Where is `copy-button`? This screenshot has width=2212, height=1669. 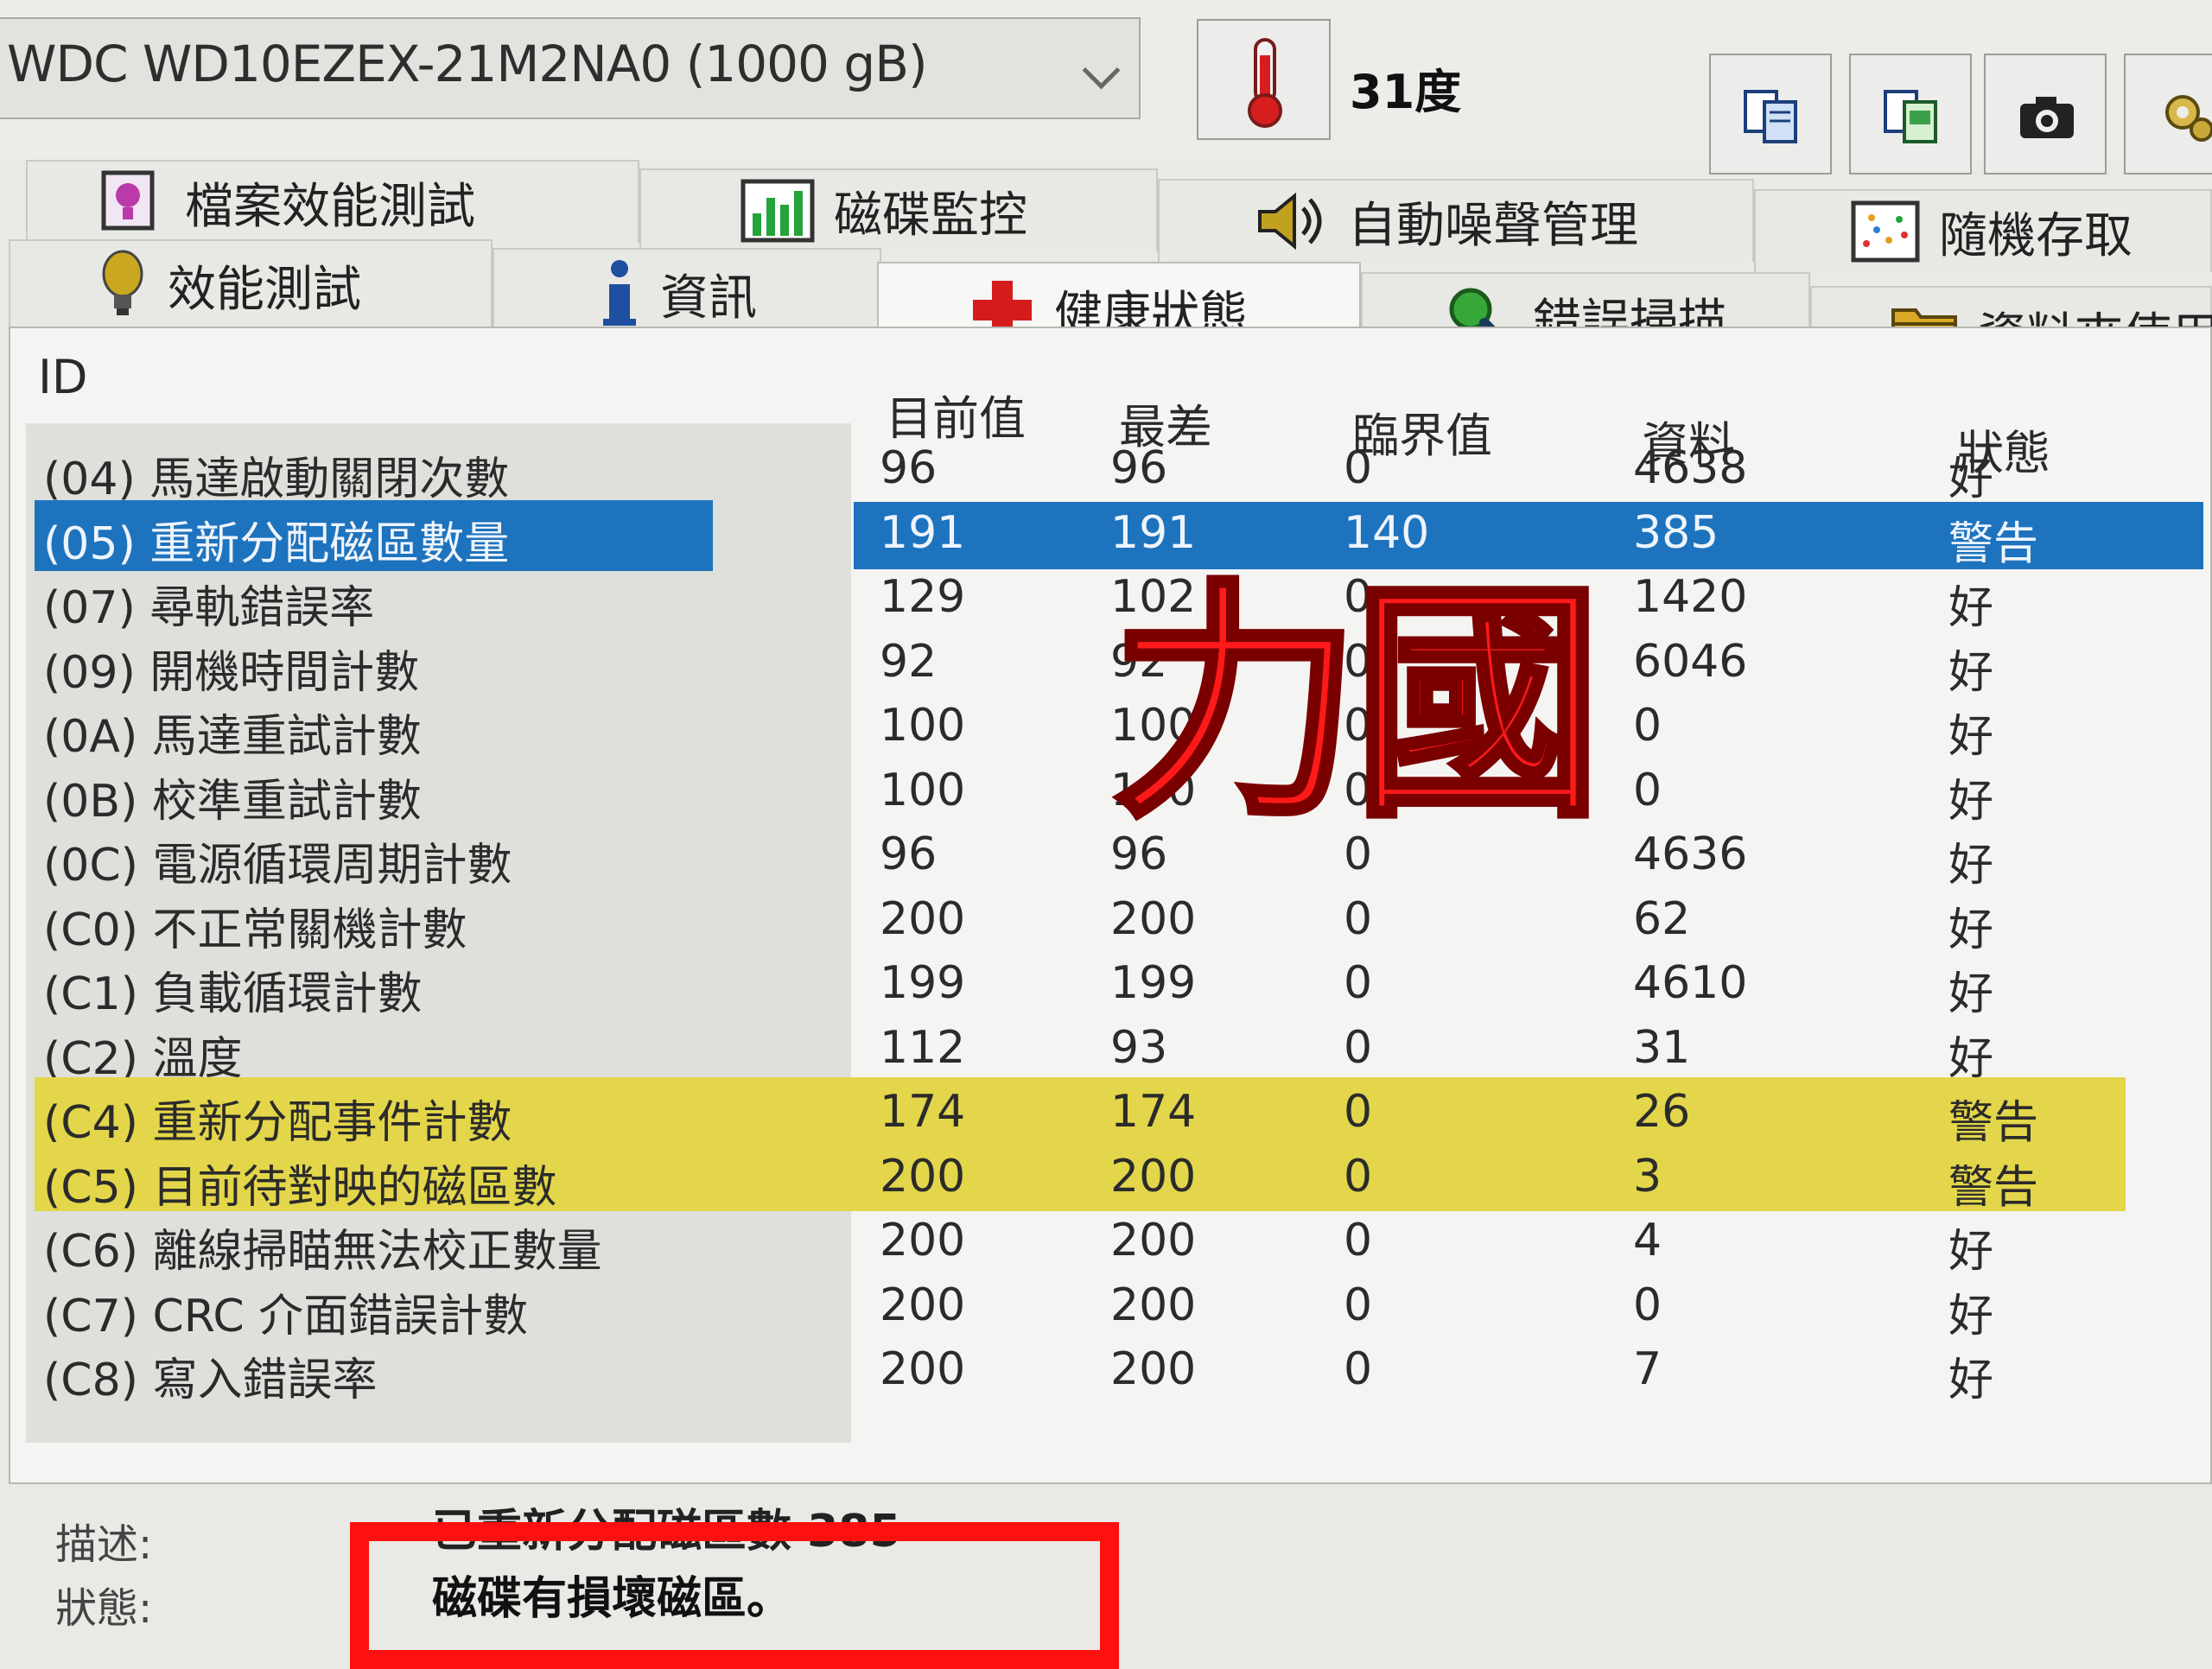 copy-button is located at coordinates (1770, 114).